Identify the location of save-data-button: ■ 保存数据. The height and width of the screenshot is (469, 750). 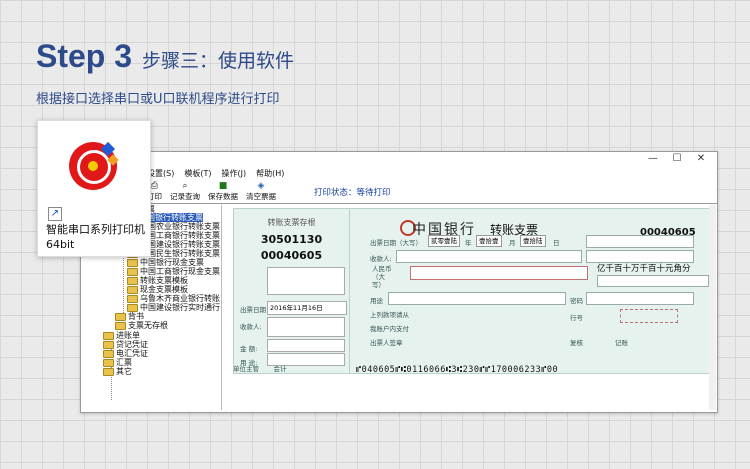
(223, 191).